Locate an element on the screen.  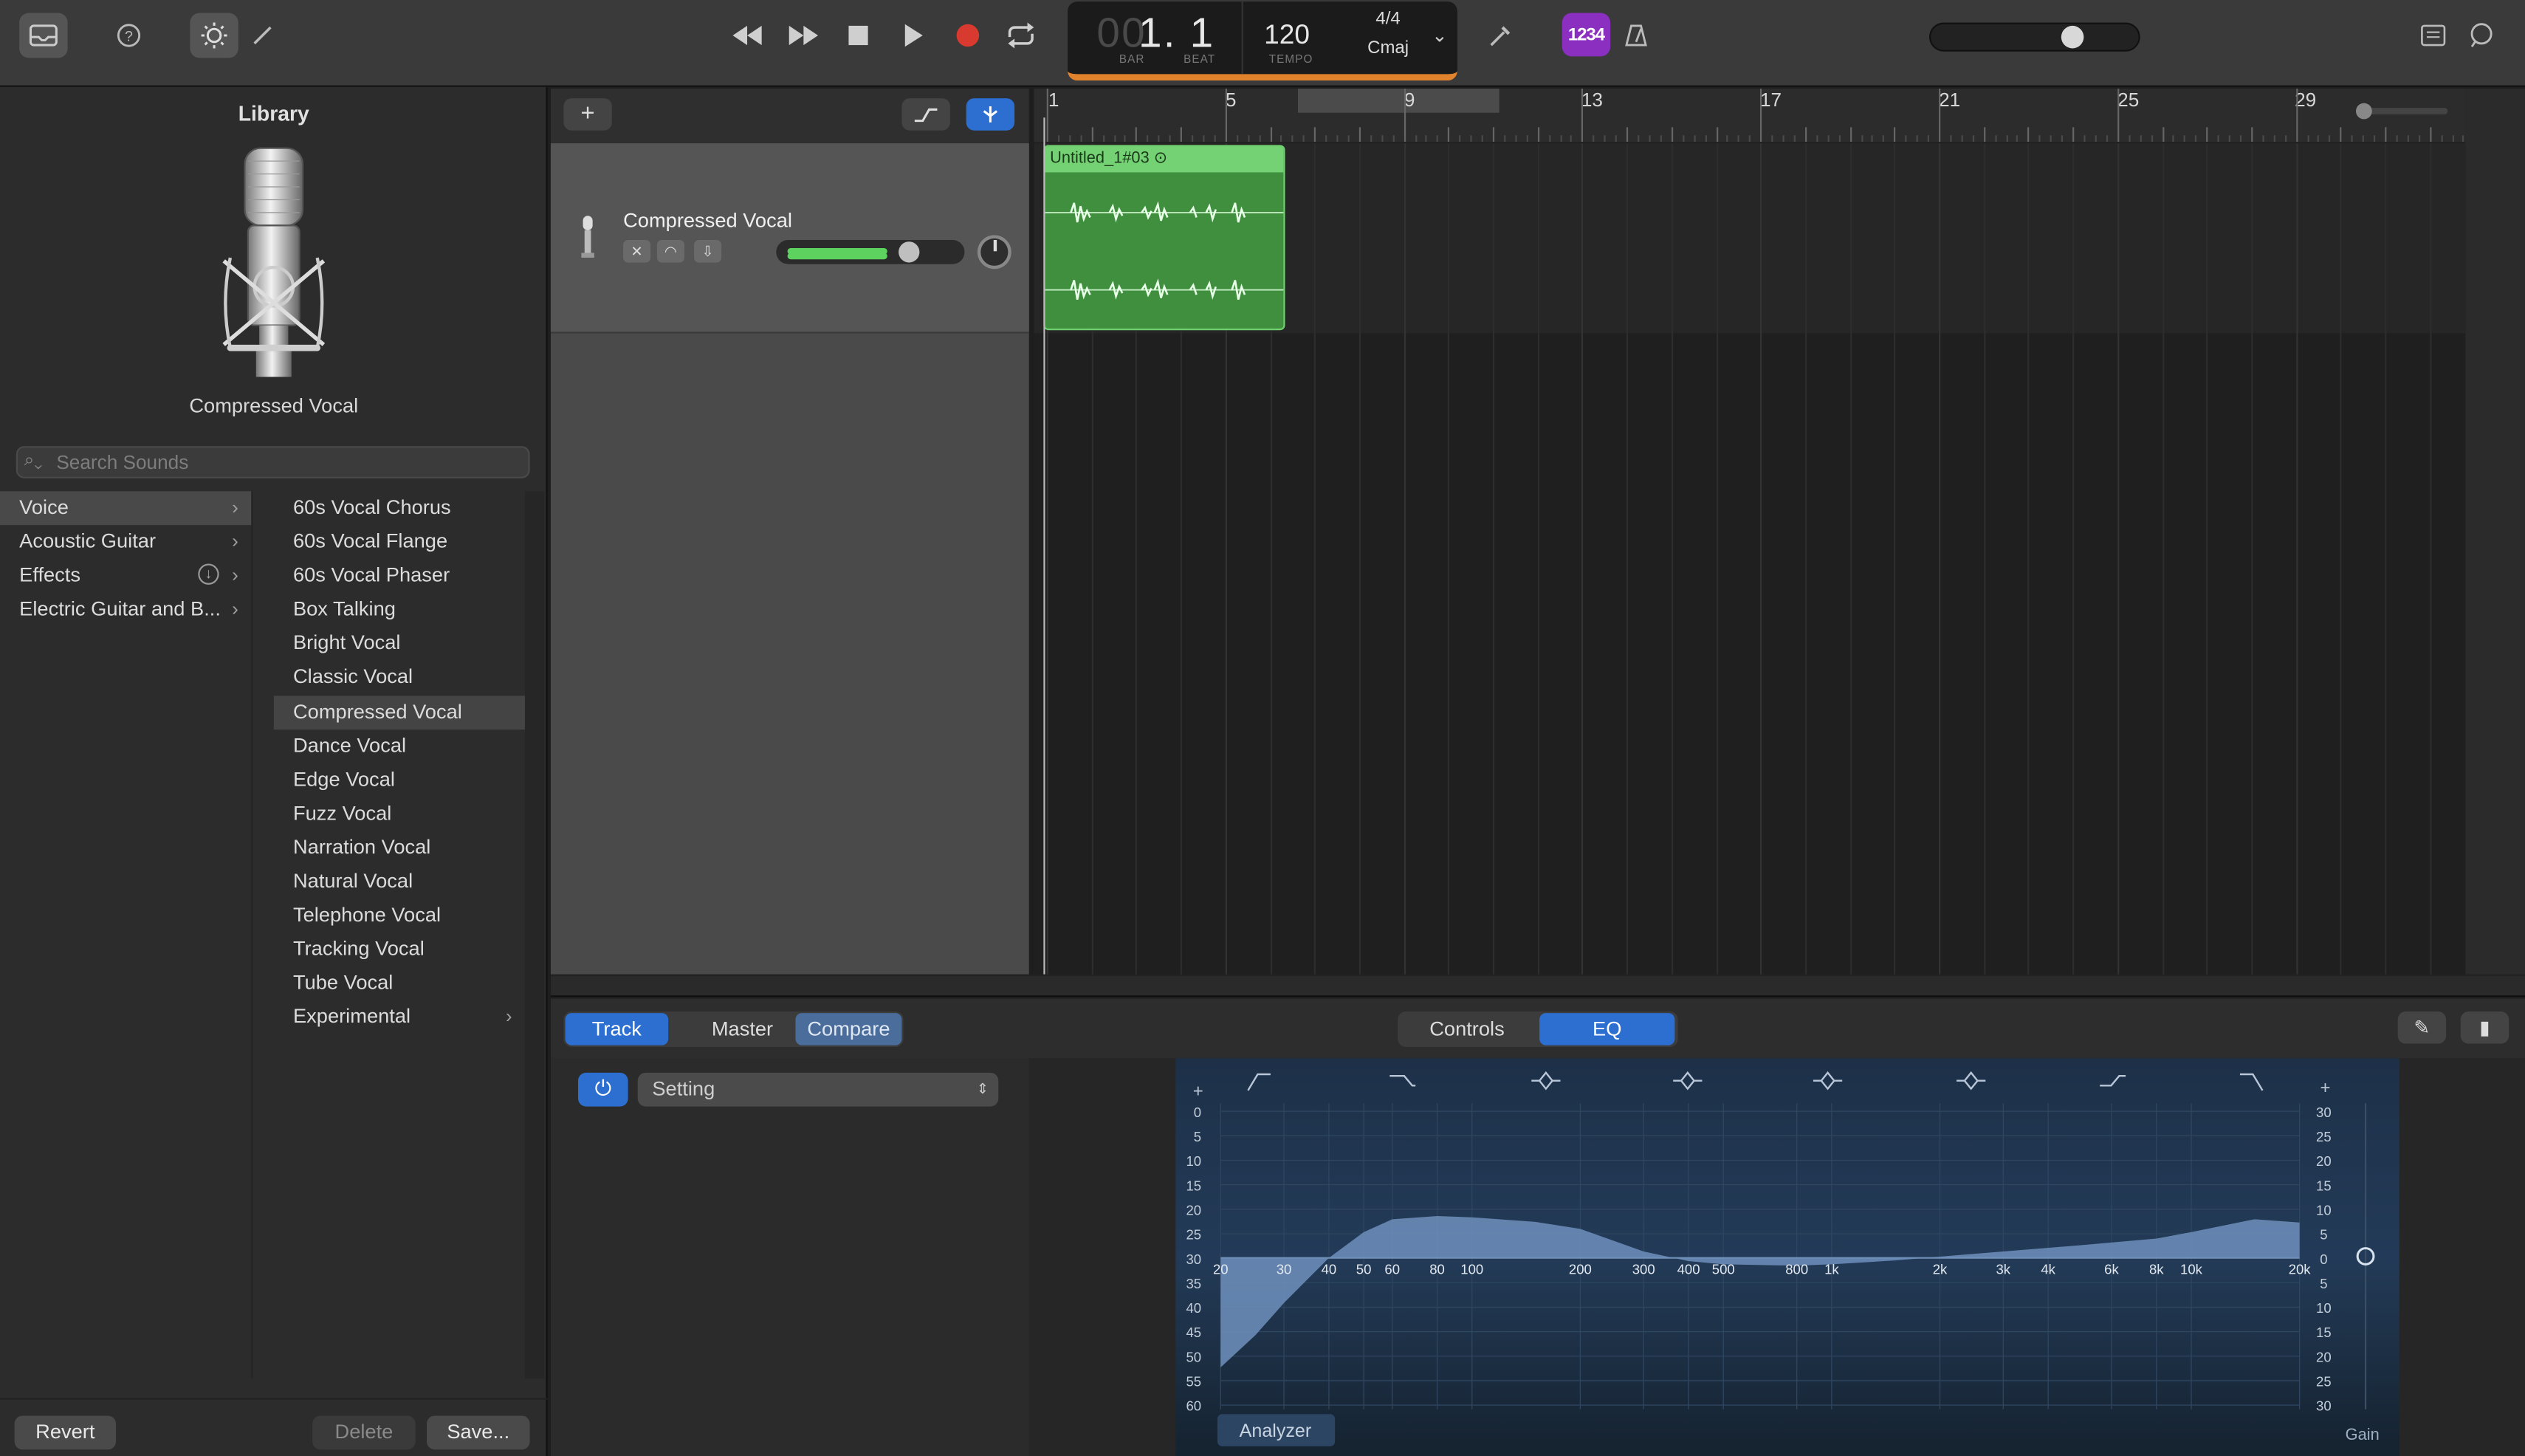
cycle-region is located at coordinates (1398, 101).